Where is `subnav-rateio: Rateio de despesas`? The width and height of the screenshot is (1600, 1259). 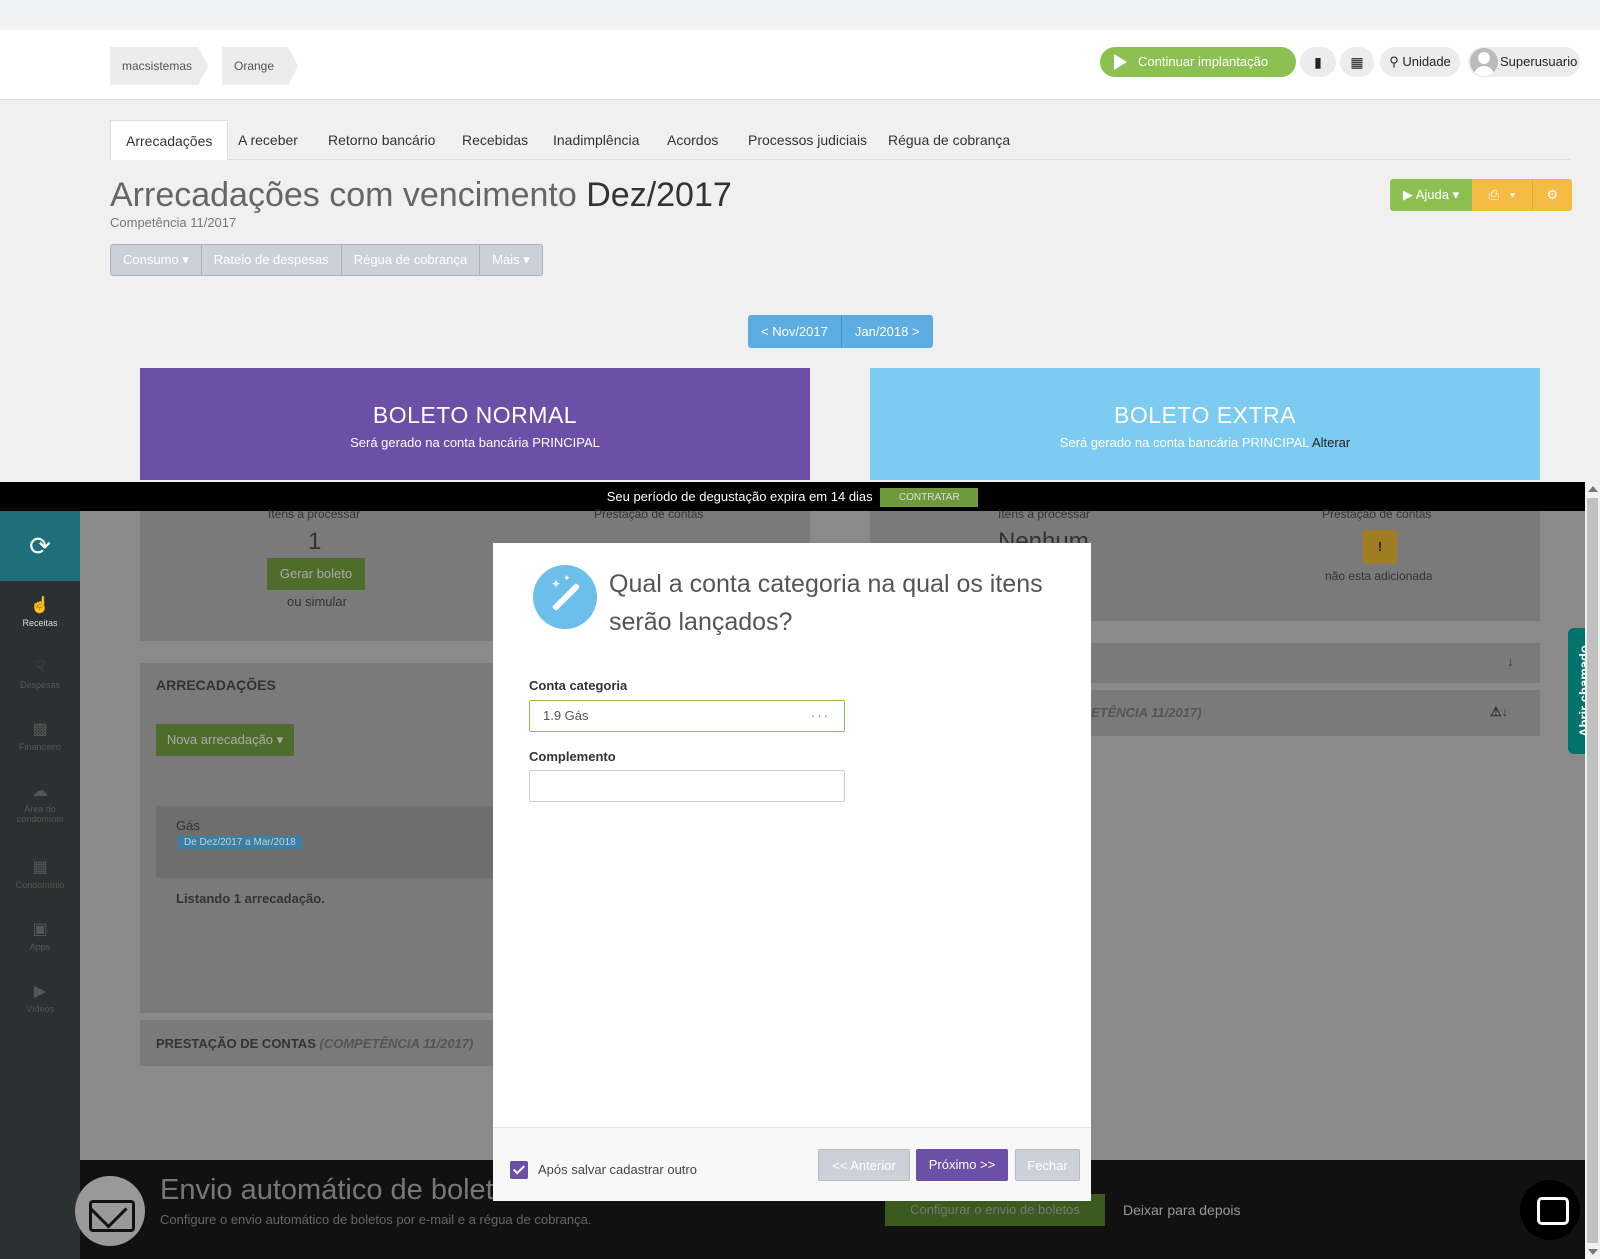 subnav-rateio: Rateio de despesas is located at coordinates (271, 260).